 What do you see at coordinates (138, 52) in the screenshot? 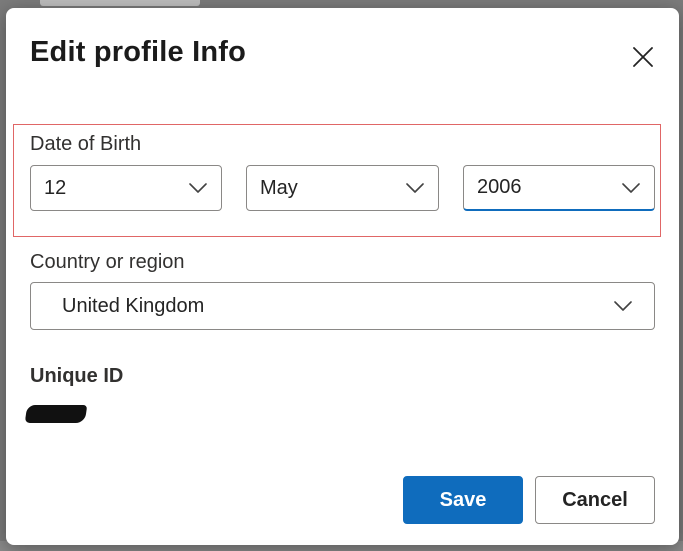
I see `dialog-title: Edit profile Info` at bounding box center [138, 52].